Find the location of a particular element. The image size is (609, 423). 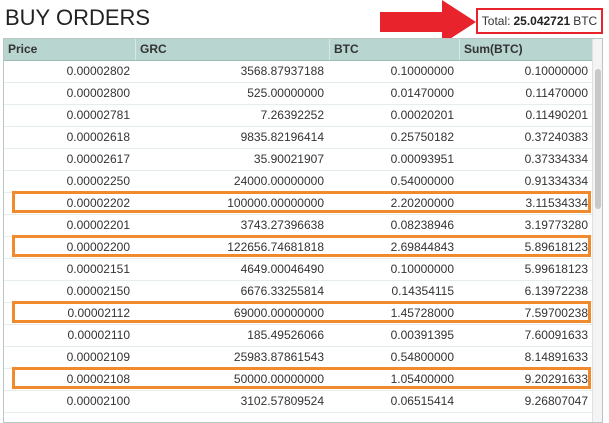

price-cell: 0.00002617 is located at coordinates (98, 159).